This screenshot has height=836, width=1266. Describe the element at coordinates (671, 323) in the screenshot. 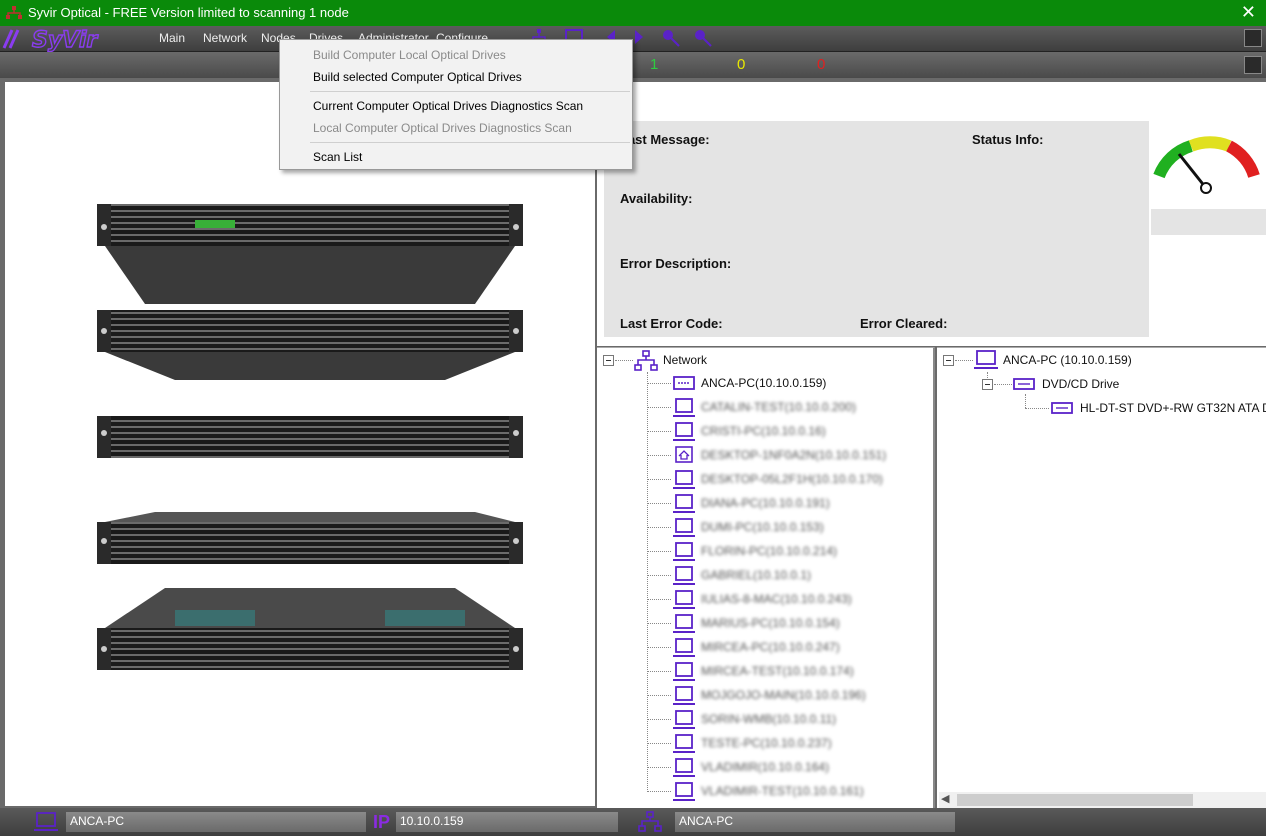

I see `last-error-code-label: Last Error Code:` at that location.